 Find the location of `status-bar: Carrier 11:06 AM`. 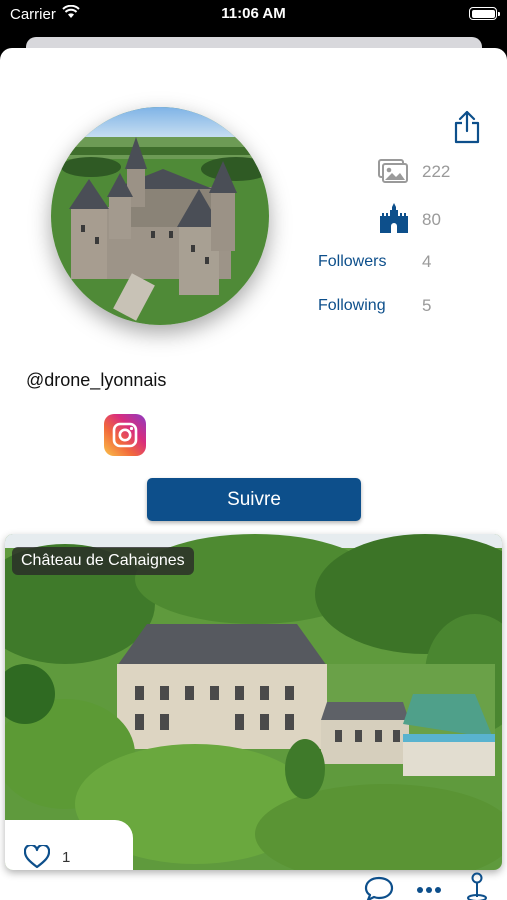

status-bar: Carrier 11:06 AM is located at coordinates (253, 15).